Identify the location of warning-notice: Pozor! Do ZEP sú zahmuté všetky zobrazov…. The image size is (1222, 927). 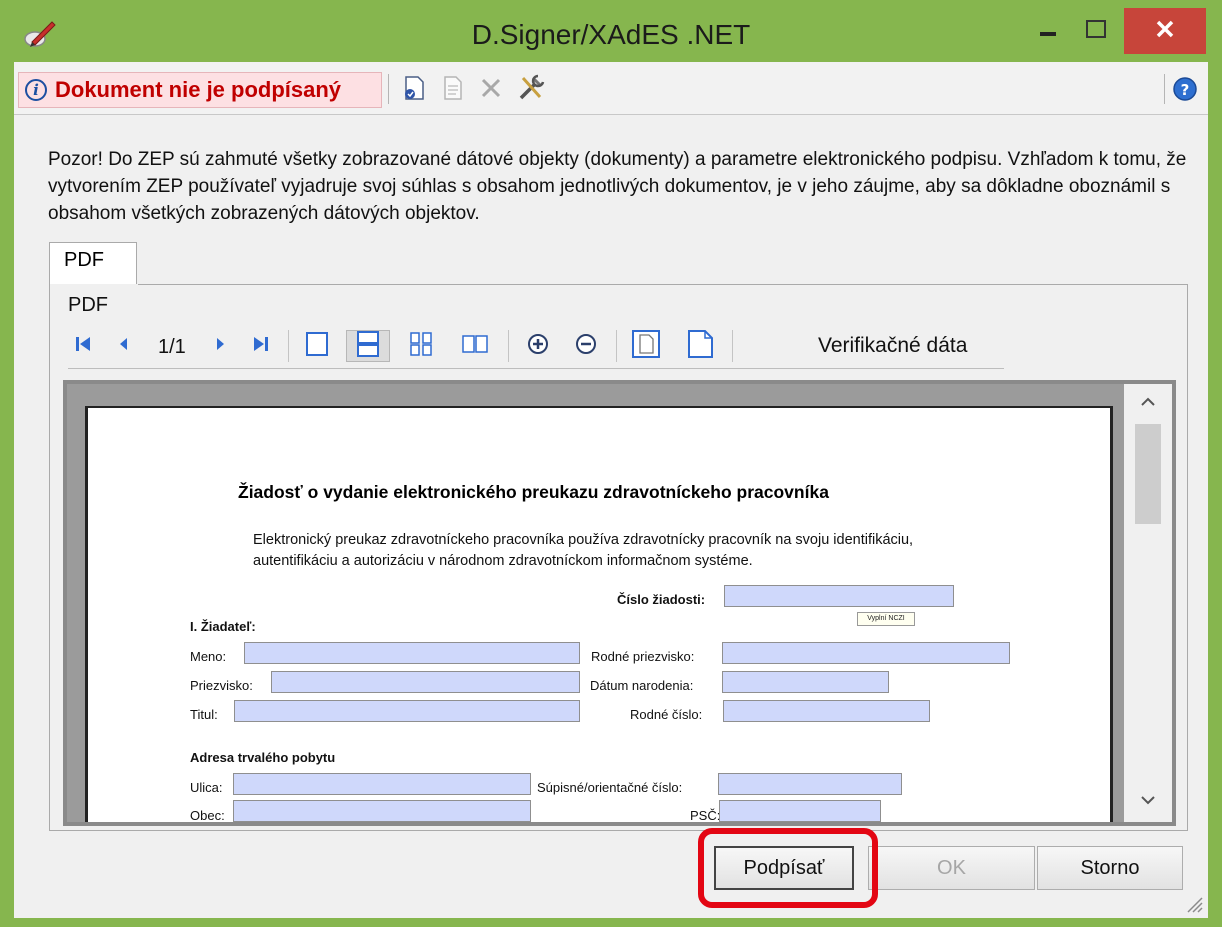
(617, 186).